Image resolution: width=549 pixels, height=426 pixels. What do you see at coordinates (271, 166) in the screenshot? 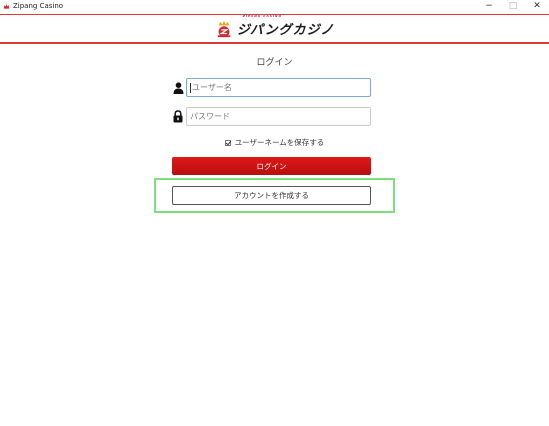
I see `login-button: ログイン` at bounding box center [271, 166].